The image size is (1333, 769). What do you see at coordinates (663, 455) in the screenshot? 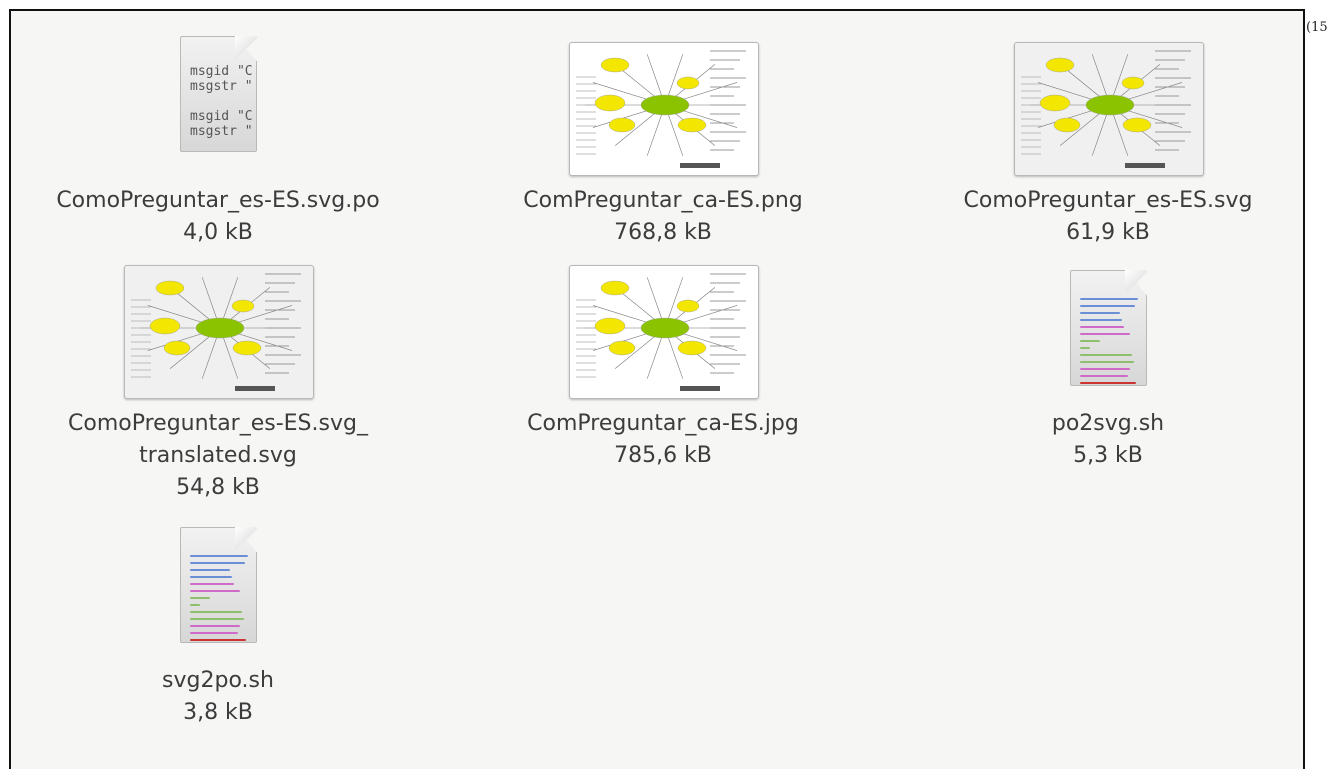
I see `file-size: 785,6 kB` at bounding box center [663, 455].